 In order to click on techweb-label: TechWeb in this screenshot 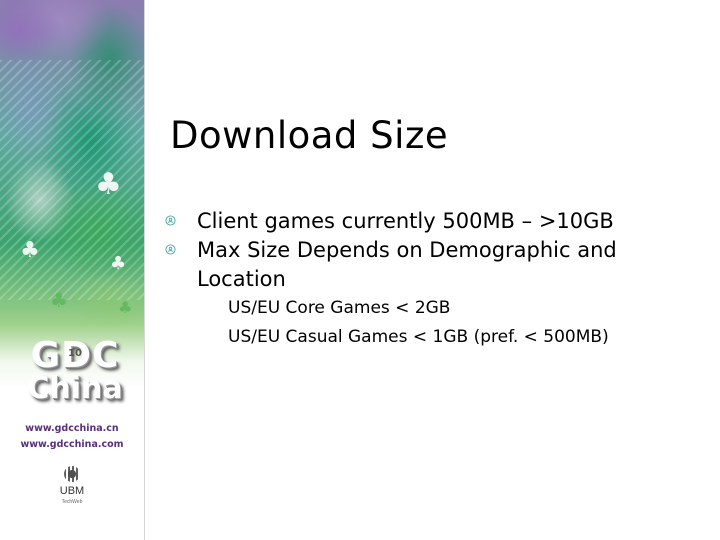, I will do `click(72, 502)`.